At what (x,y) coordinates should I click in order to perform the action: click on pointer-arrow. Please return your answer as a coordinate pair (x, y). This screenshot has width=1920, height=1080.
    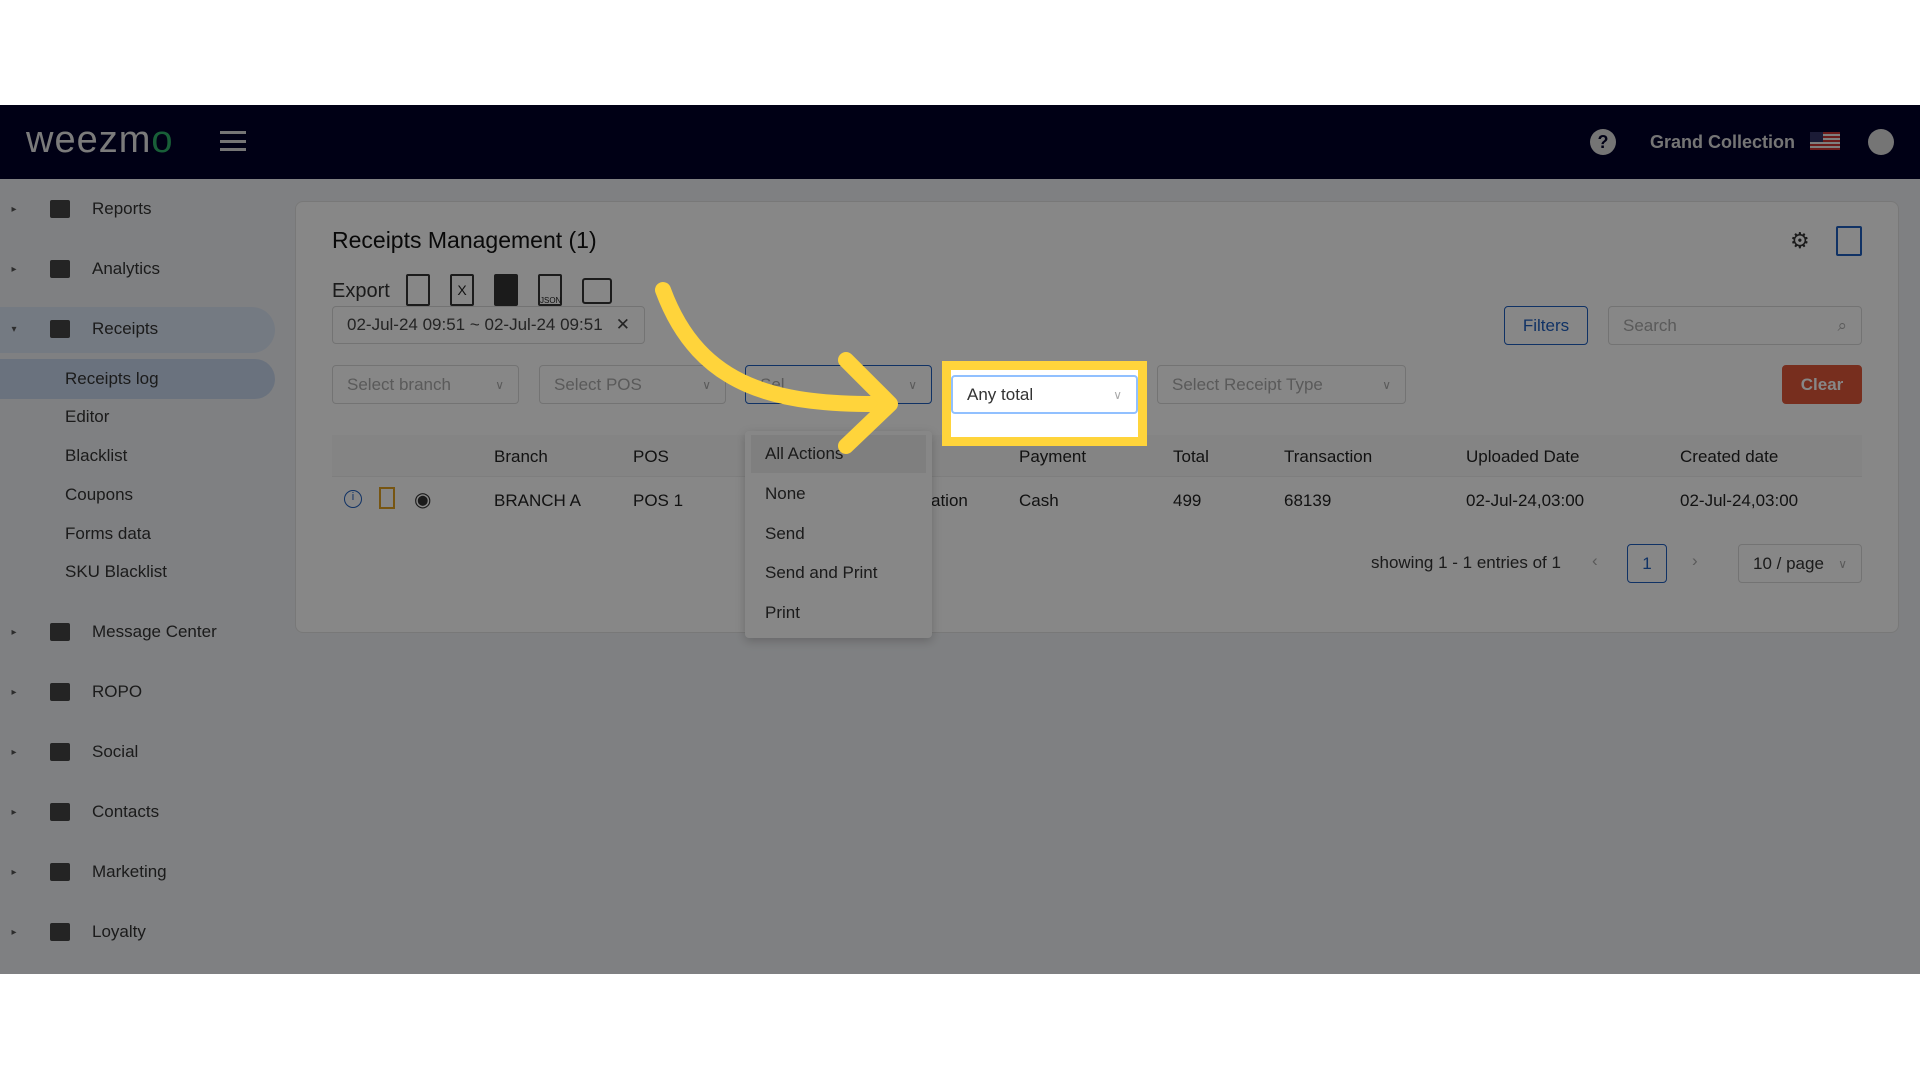
    Looking at the image, I should click on (776, 368).